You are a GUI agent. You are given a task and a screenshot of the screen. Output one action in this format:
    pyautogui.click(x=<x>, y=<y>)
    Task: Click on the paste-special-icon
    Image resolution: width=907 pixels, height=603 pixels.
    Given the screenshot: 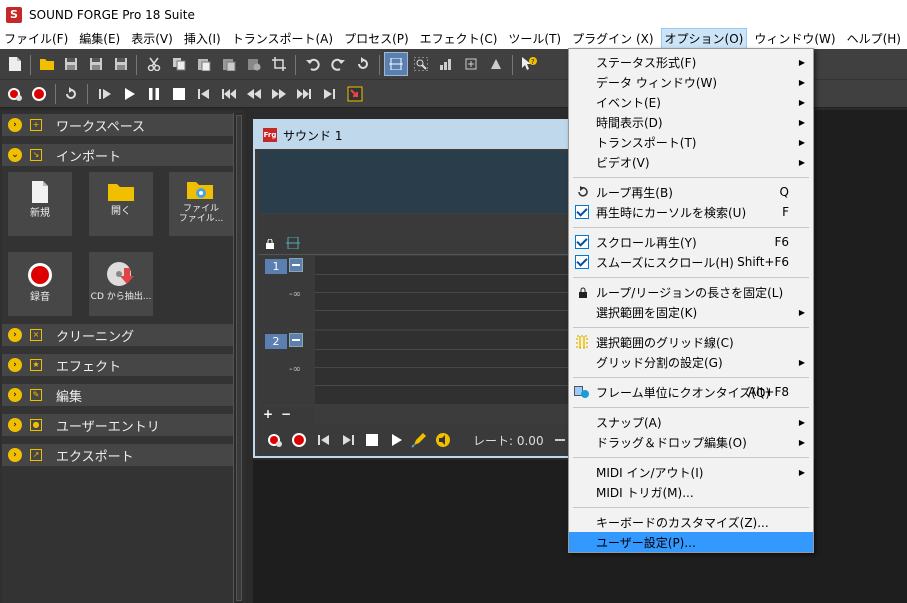 What is the action you would take?
    pyautogui.click(x=229, y=64)
    